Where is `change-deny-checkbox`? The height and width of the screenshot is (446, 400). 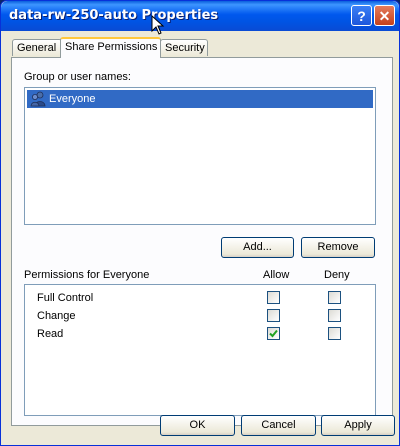
change-deny-checkbox is located at coordinates (334, 315).